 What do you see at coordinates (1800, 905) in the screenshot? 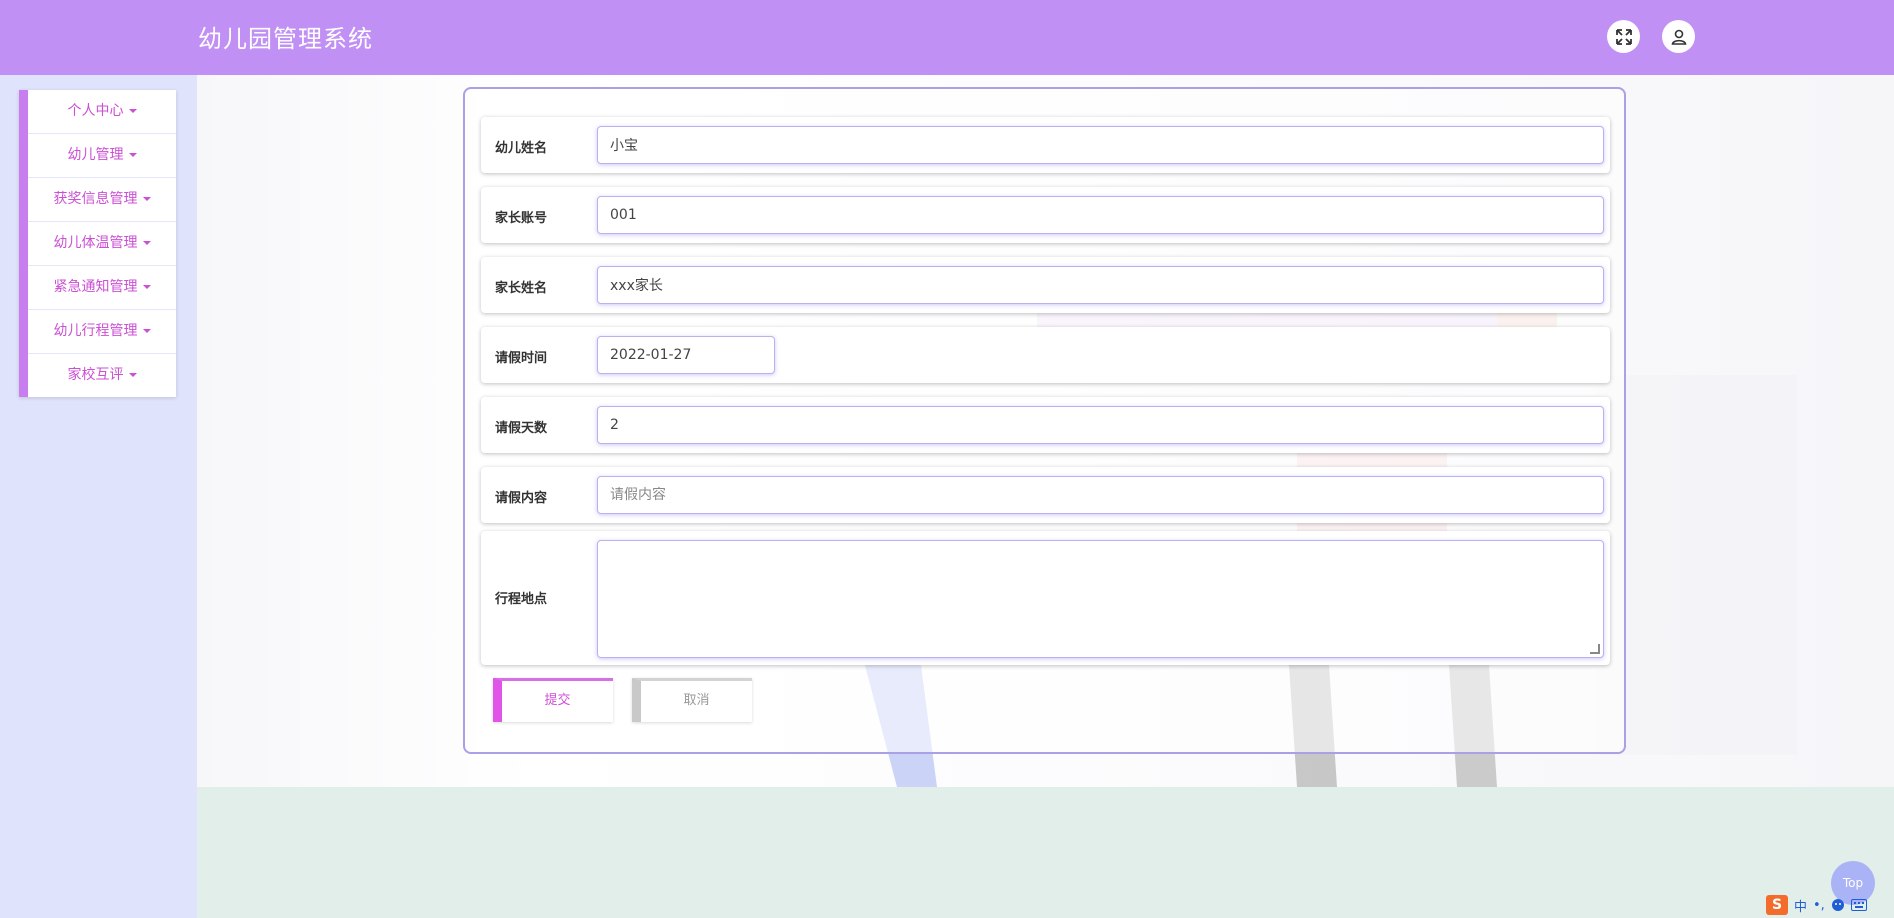
I see `ime-mode: 中` at bounding box center [1800, 905].